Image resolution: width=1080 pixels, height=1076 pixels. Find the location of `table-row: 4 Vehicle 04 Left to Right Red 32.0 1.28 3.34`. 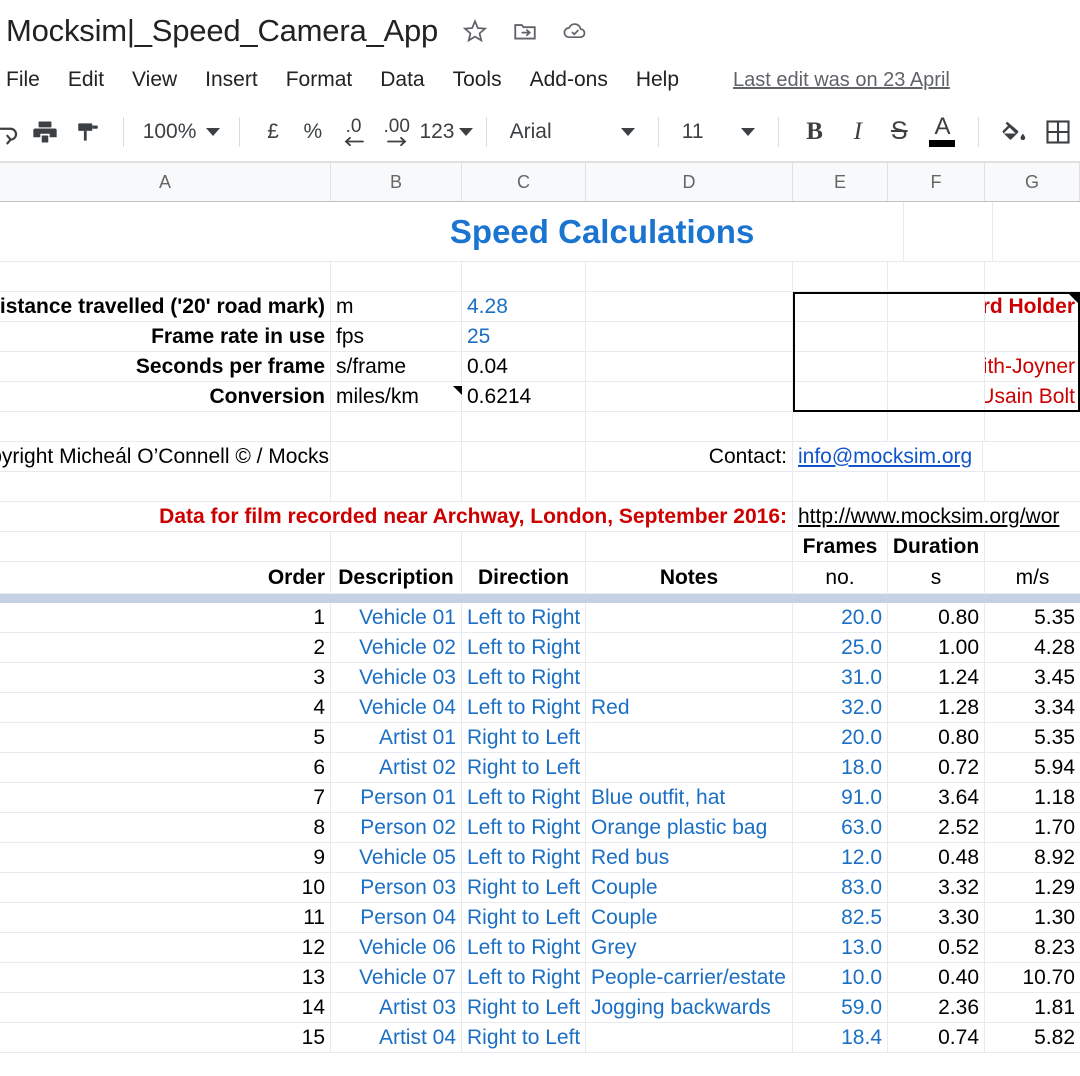

table-row: 4 Vehicle 04 Left to Right Red 32.0 1.28 3.34 is located at coordinates (540, 708).